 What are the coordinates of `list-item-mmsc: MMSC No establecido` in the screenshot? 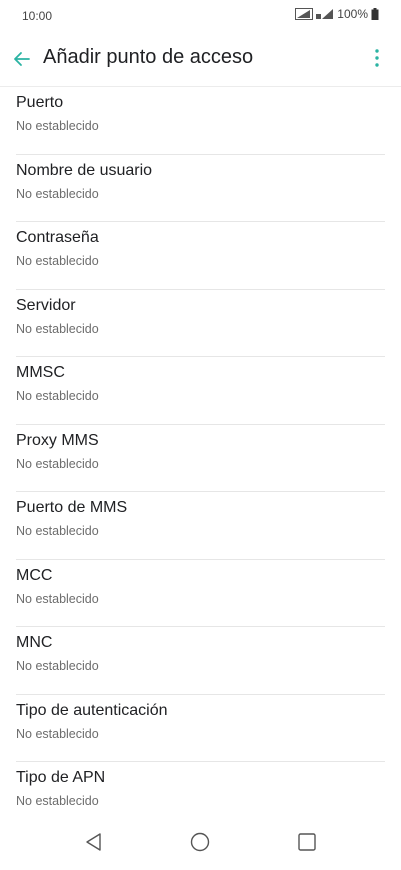 It's located at (200, 391).